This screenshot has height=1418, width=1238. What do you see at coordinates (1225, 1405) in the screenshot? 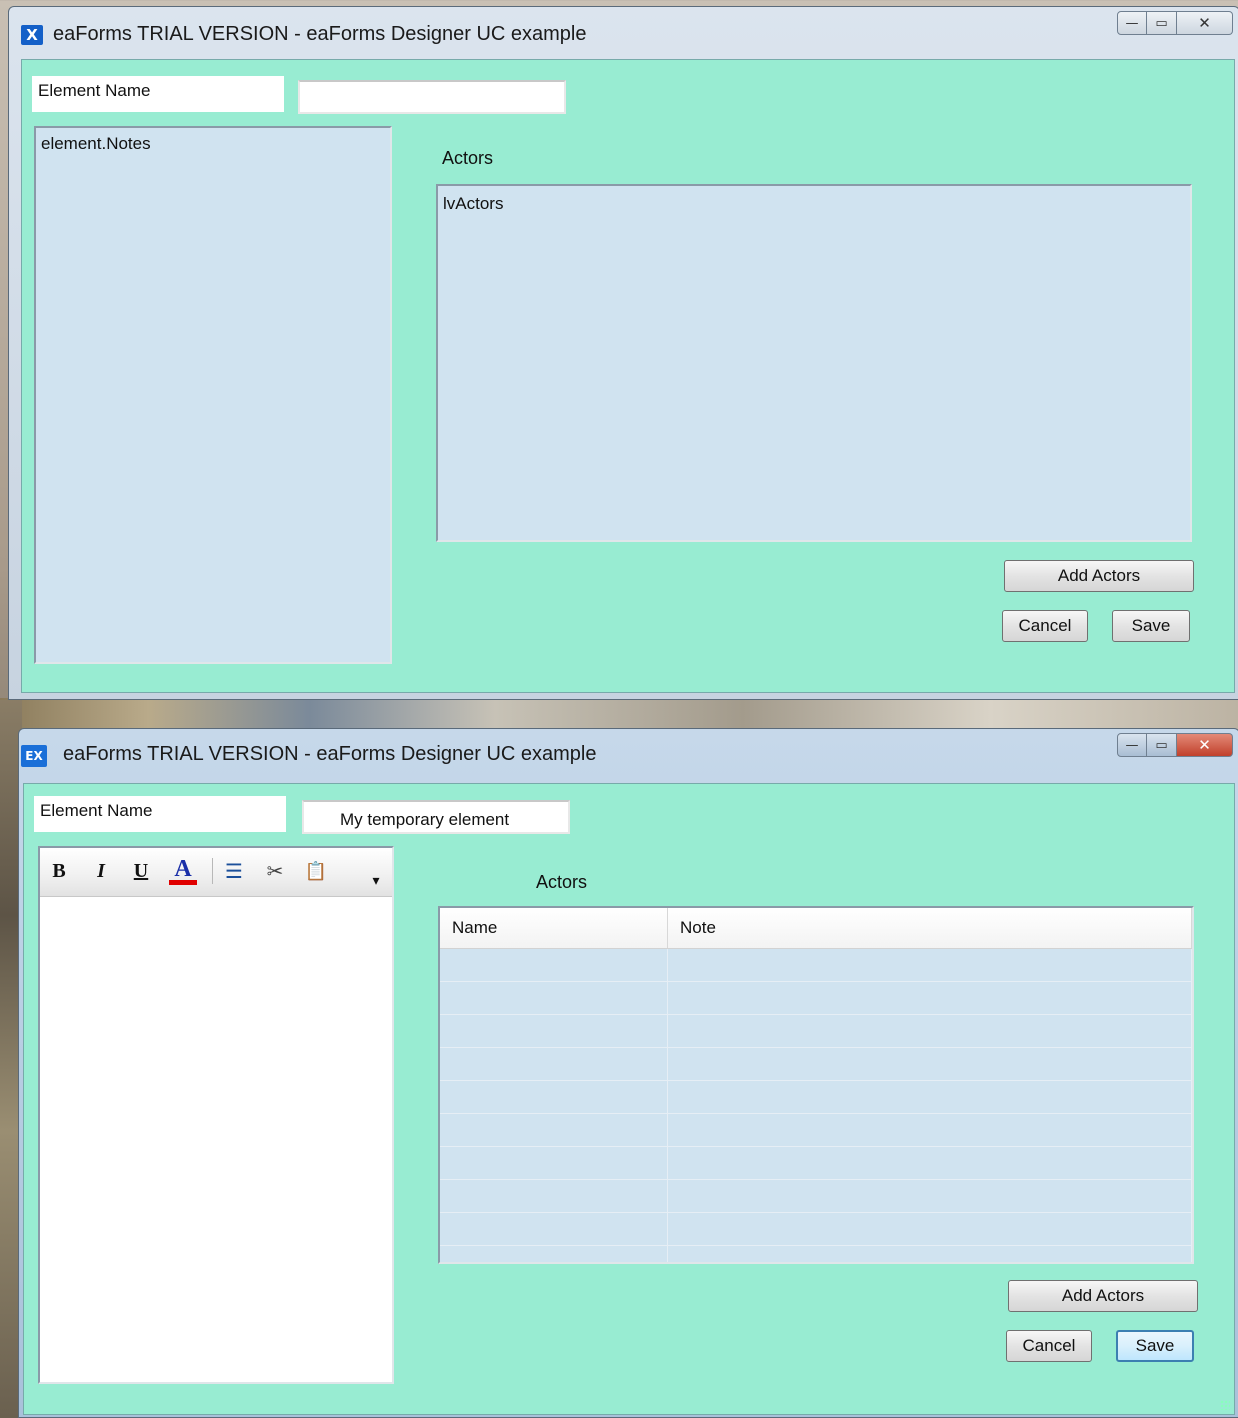
I see `resize-grip` at bounding box center [1225, 1405].